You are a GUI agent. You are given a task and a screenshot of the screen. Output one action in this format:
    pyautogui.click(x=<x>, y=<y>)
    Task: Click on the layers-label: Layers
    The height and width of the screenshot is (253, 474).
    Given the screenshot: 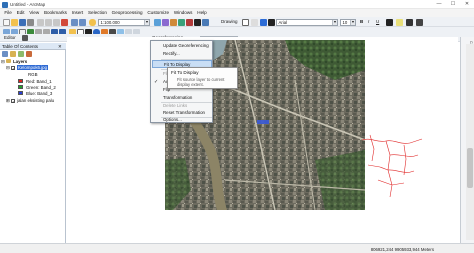 What is the action you would take?
    pyautogui.click(x=20, y=61)
    